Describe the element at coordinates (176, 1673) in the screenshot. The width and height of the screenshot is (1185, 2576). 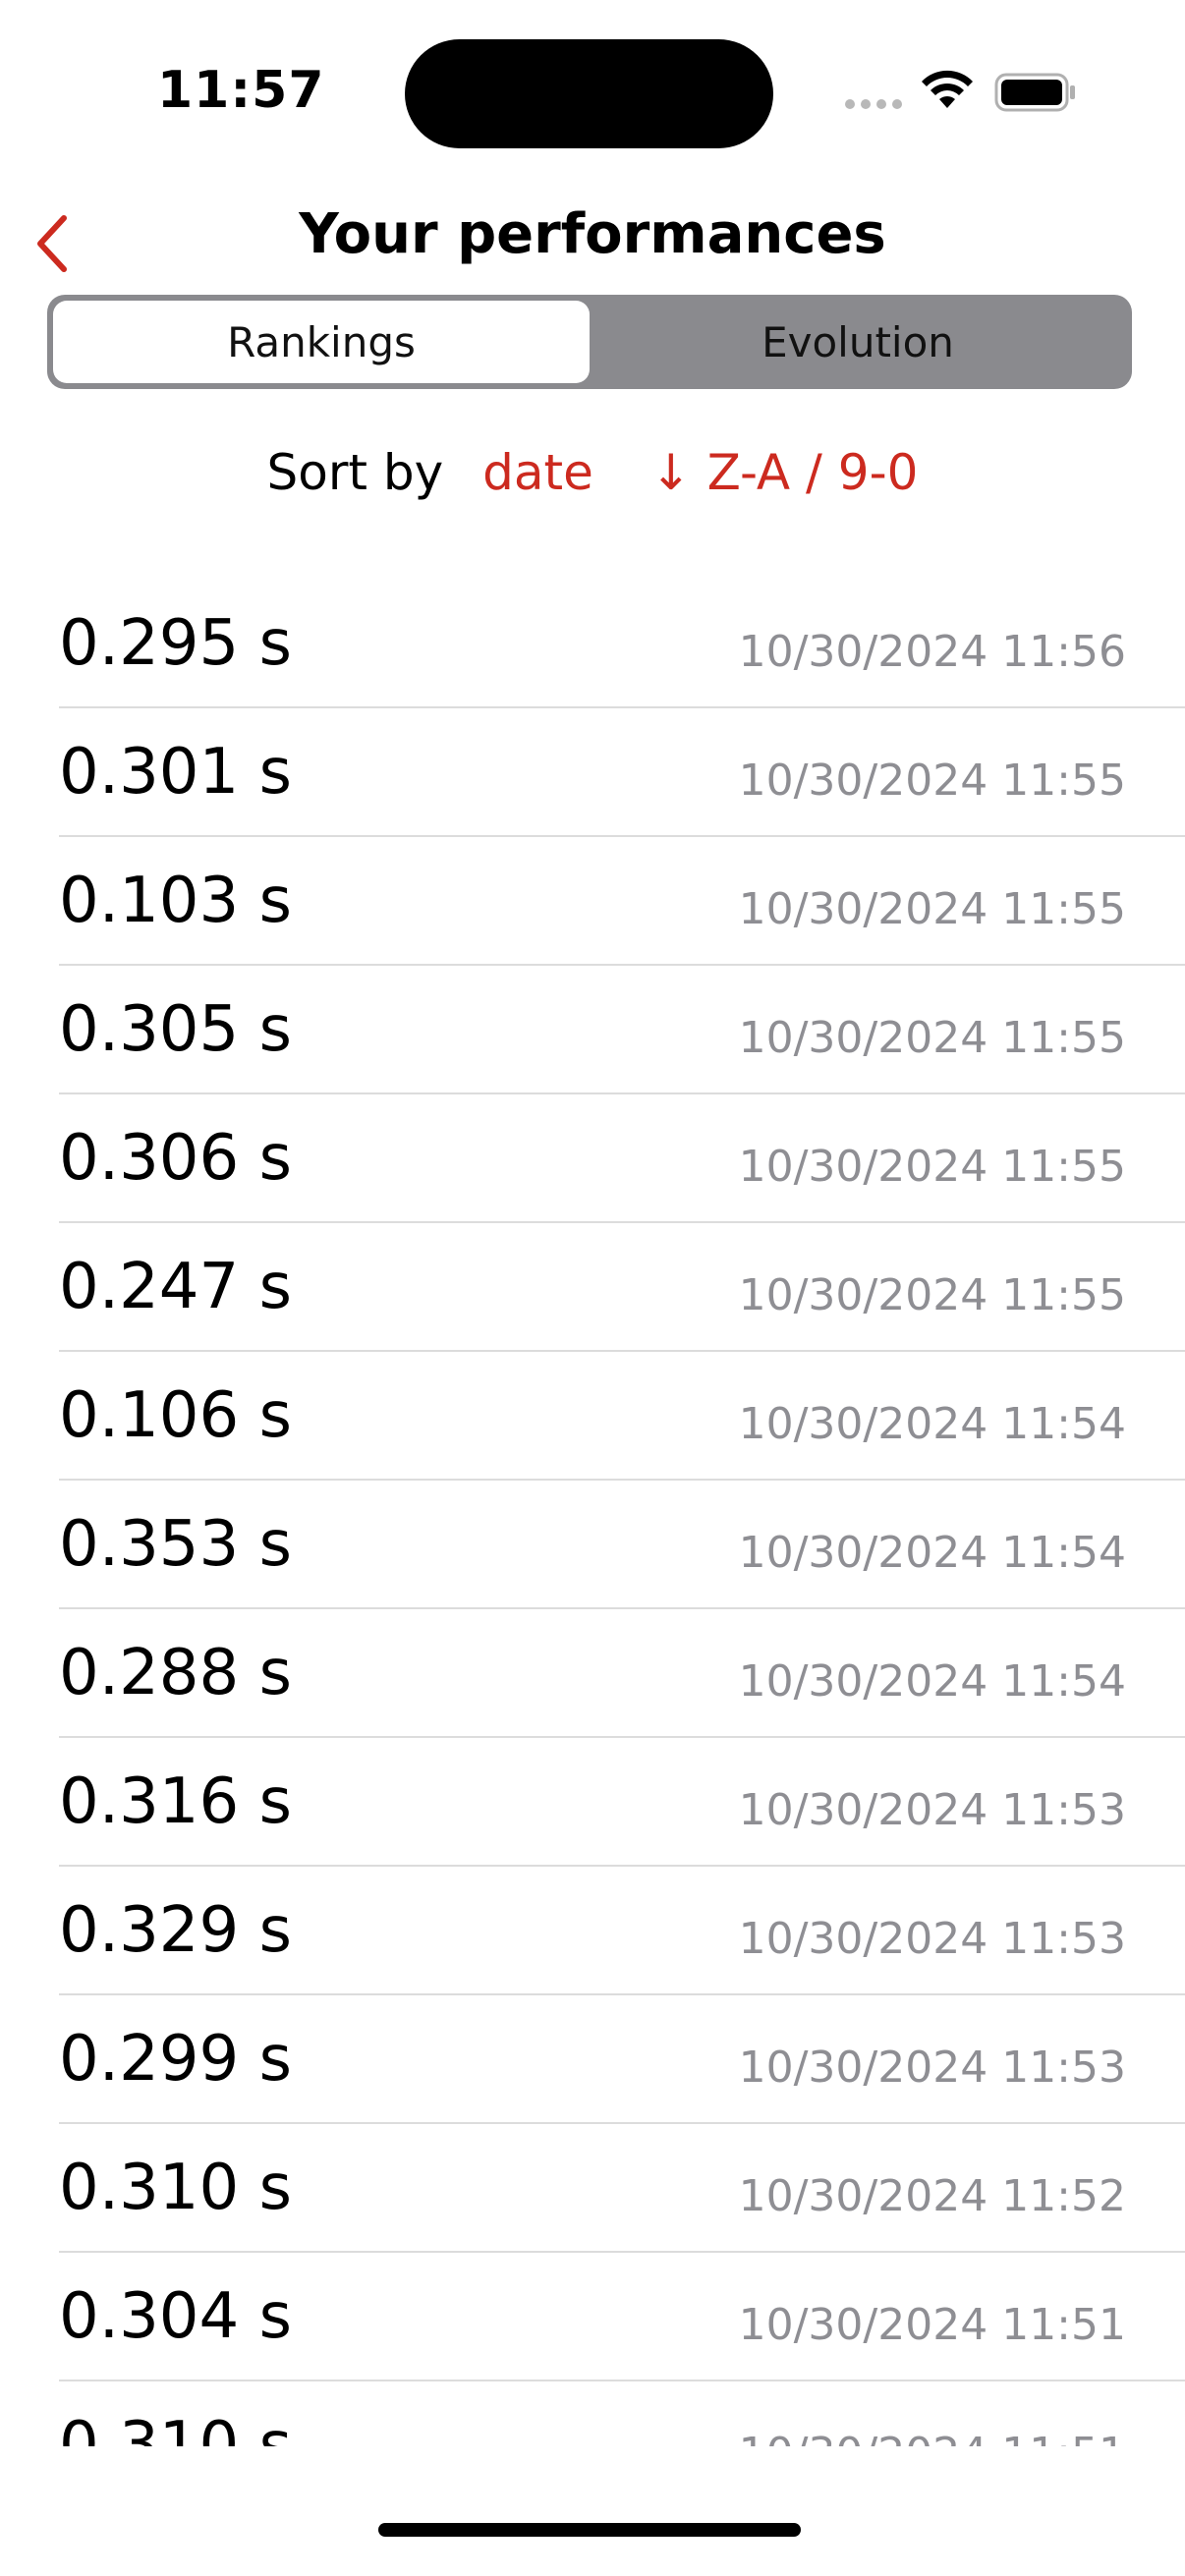
I see `performance-value: 0.288 s` at that location.